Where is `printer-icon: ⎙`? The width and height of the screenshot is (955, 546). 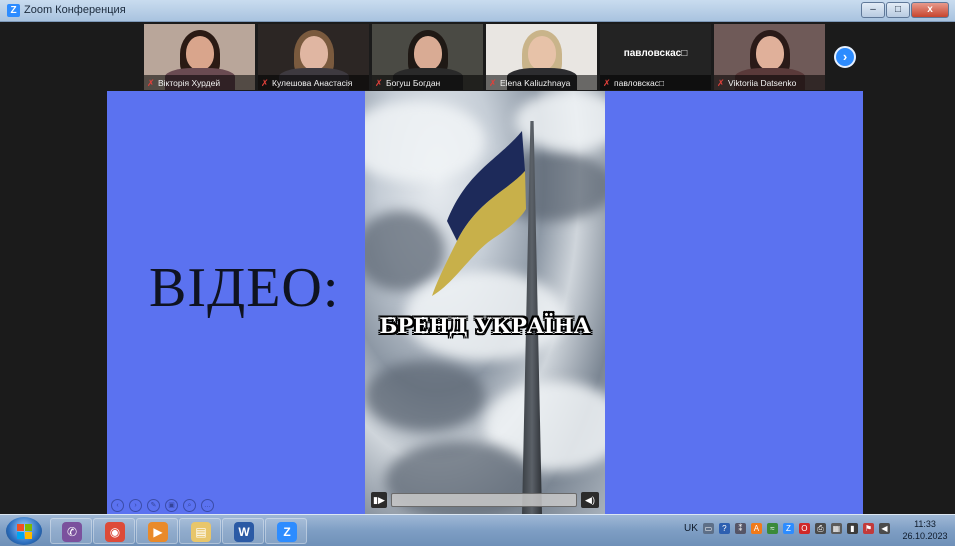
printer-icon: ⎙ is located at coordinates (820, 528).